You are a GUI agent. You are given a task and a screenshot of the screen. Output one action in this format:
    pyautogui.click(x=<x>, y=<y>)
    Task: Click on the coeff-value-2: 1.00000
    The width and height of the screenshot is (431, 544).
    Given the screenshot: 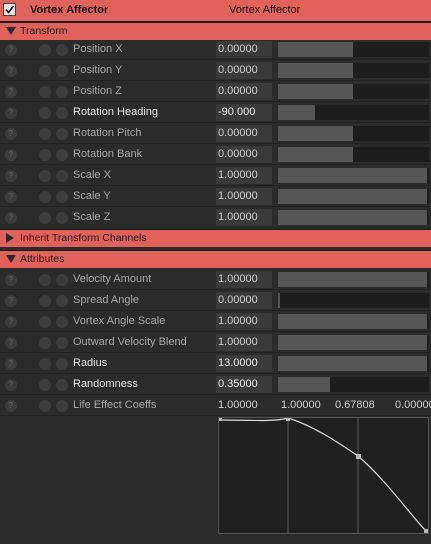 What is the action you would take?
    pyautogui.click(x=301, y=405)
    